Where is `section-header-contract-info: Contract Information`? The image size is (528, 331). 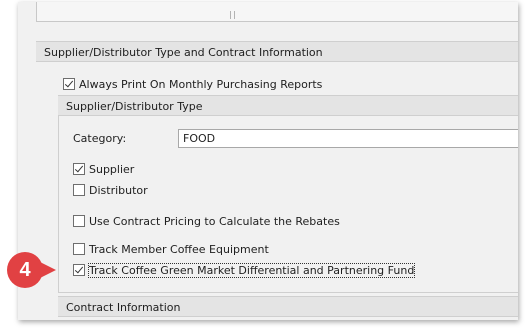 section-header-contract-info: Contract Information is located at coordinates (288, 306).